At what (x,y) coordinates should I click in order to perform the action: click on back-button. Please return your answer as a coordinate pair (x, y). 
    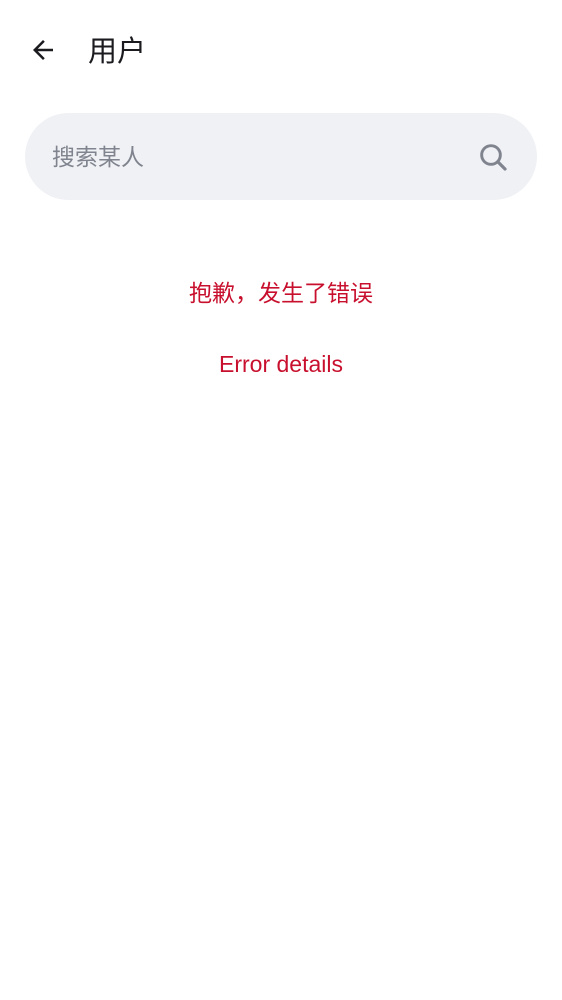
    Looking at the image, I should click on (43, 50).